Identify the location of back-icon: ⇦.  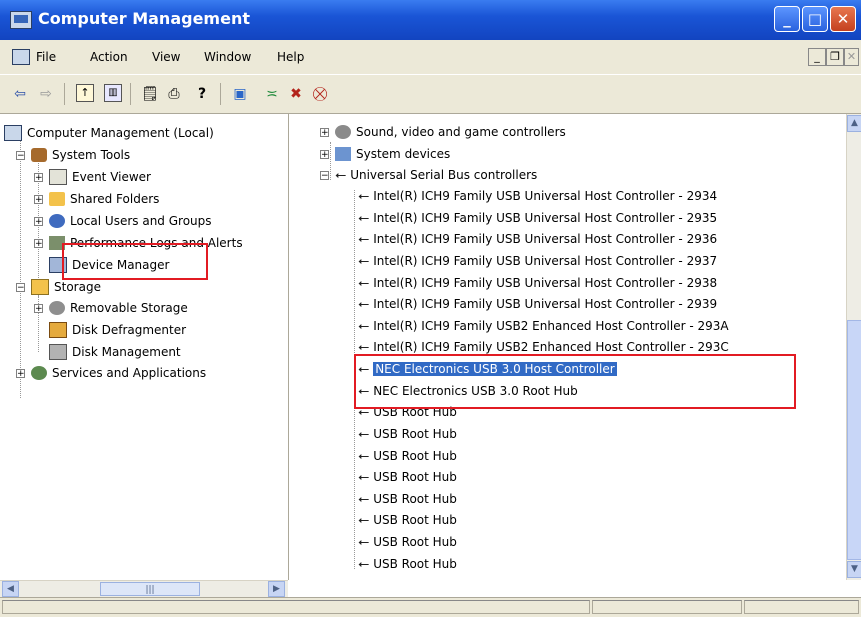
(20, 94).